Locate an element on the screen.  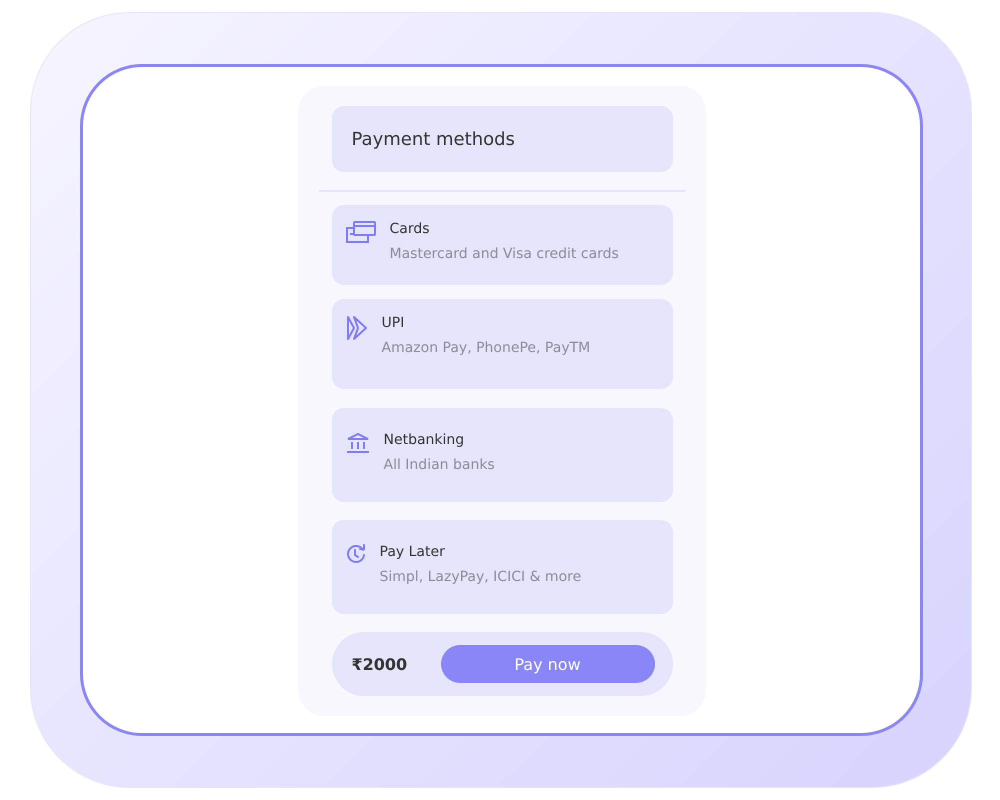
clock-refresh-icon is located at coordinates (356, 554).